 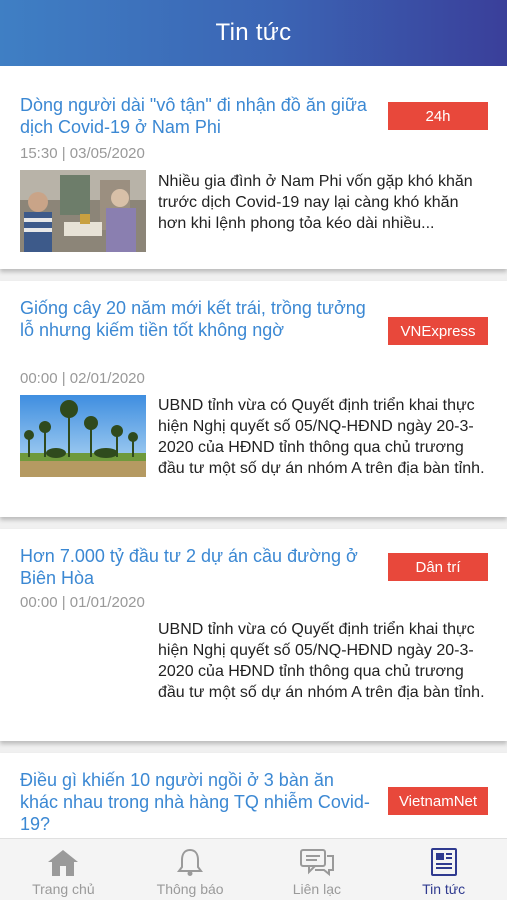 I want to click on article-timestamp: 15:30 | 03/05/2020, so click(x=82, y=153).